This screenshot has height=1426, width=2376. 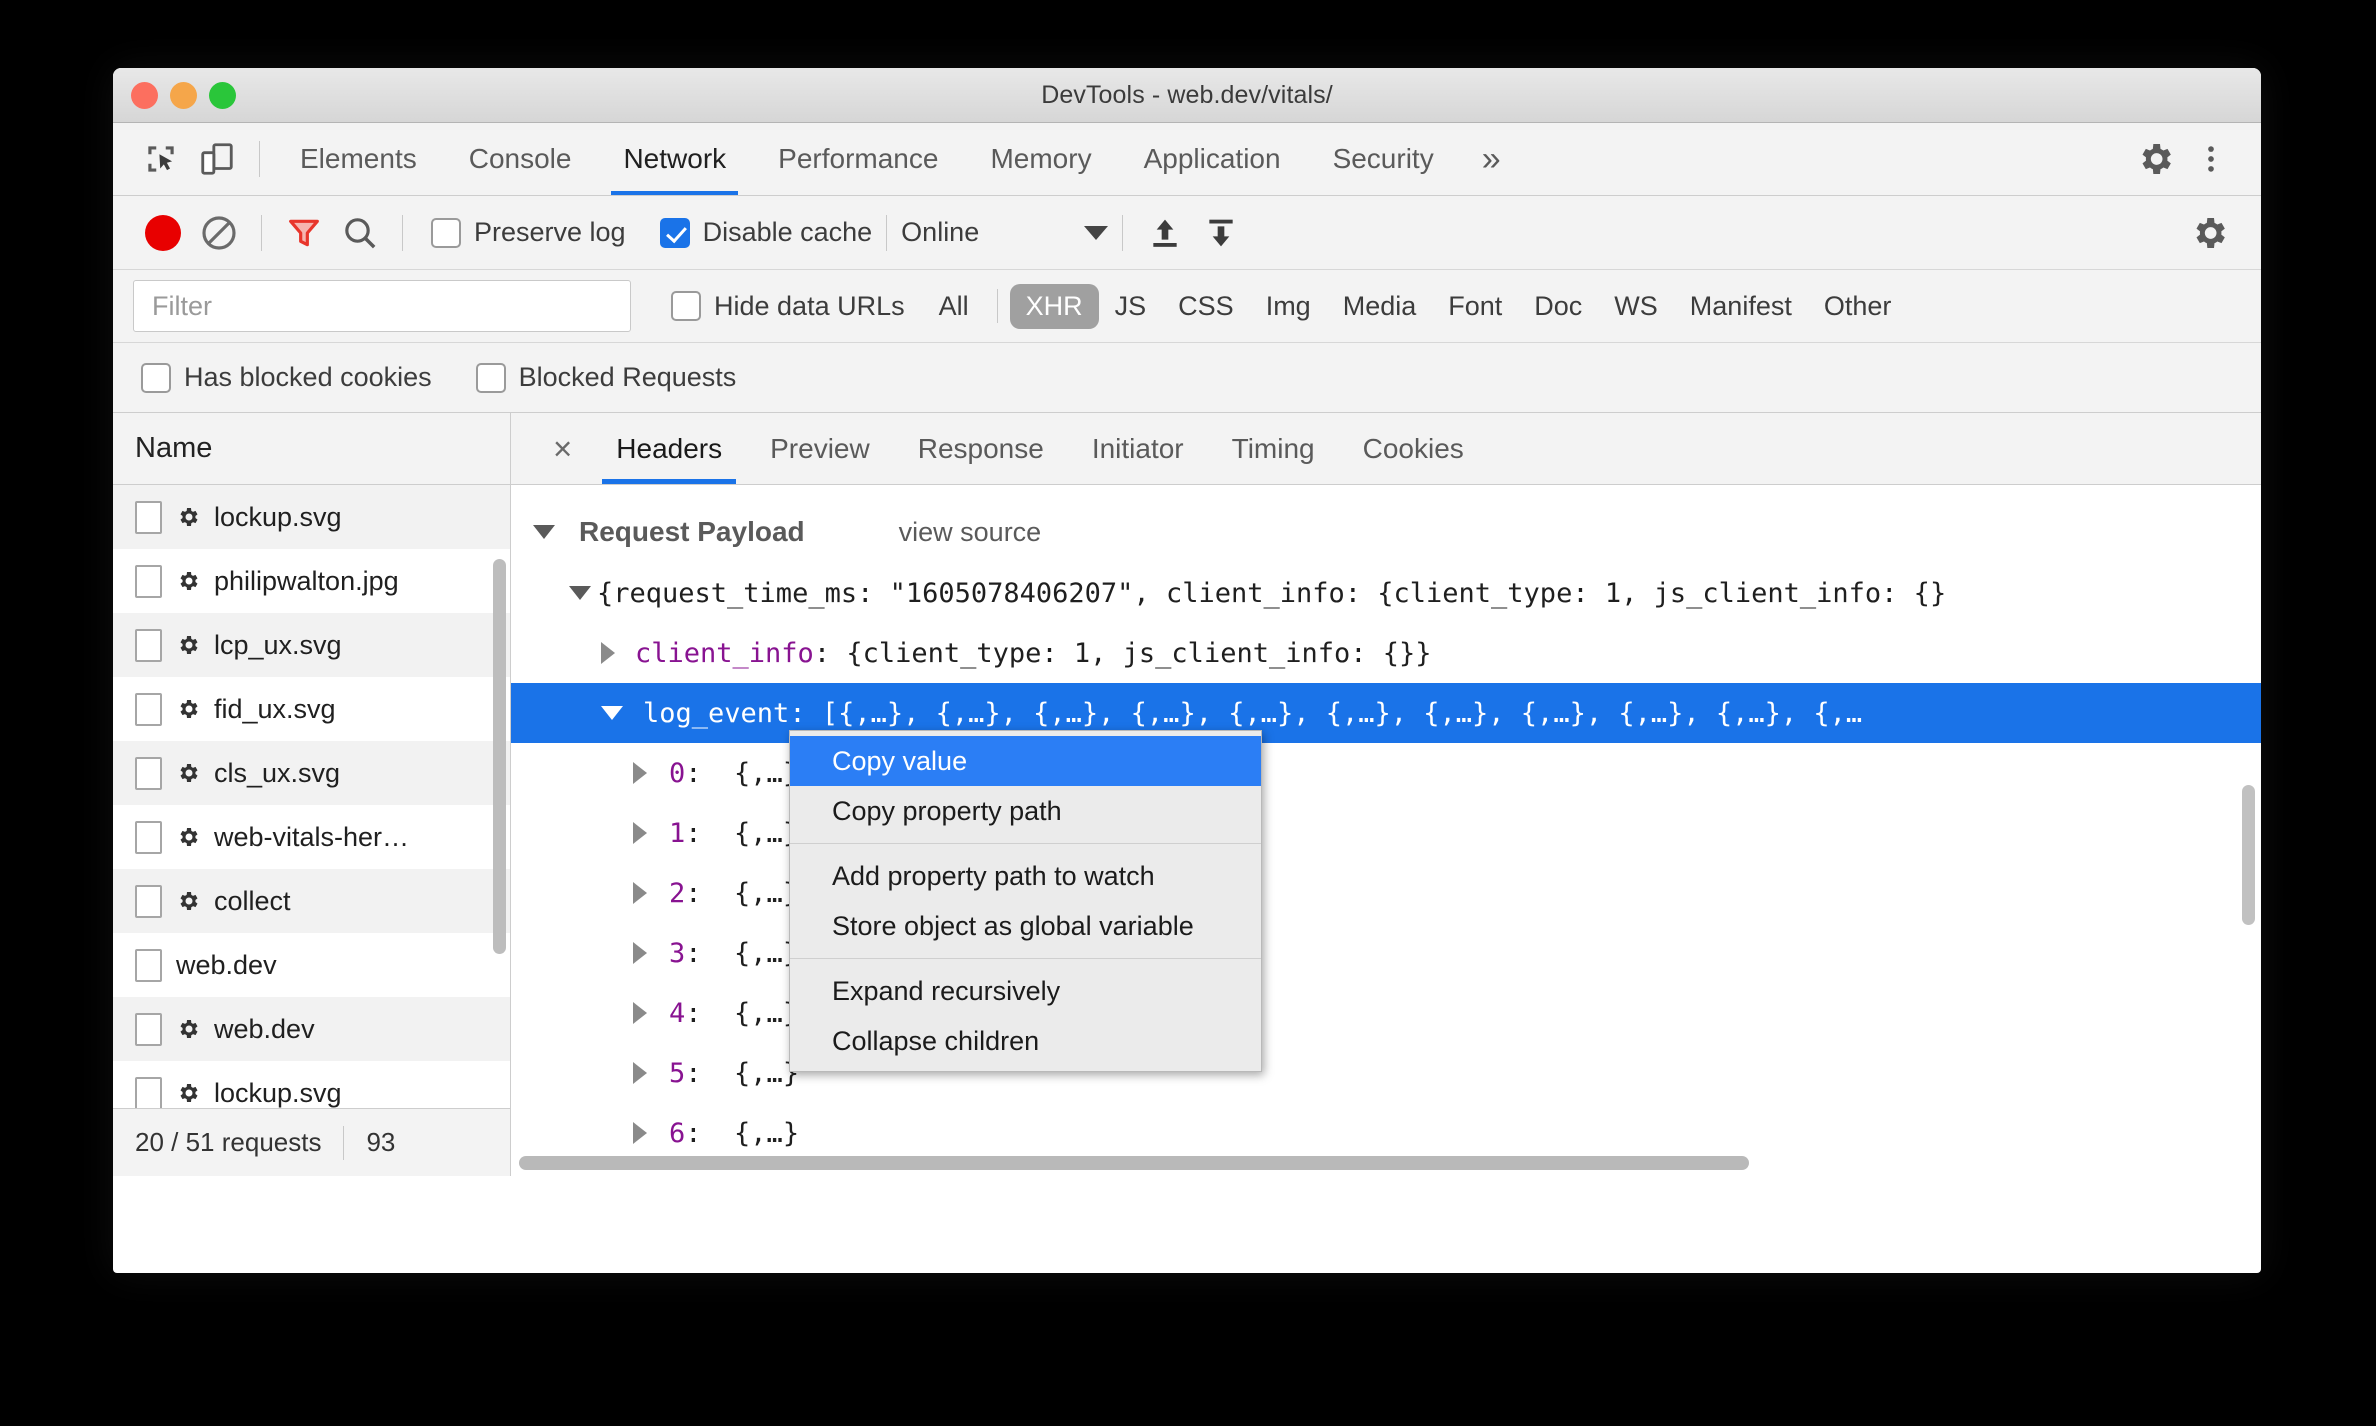 I want to click on filter-type-font: Font, so click(x=1475, y=306).